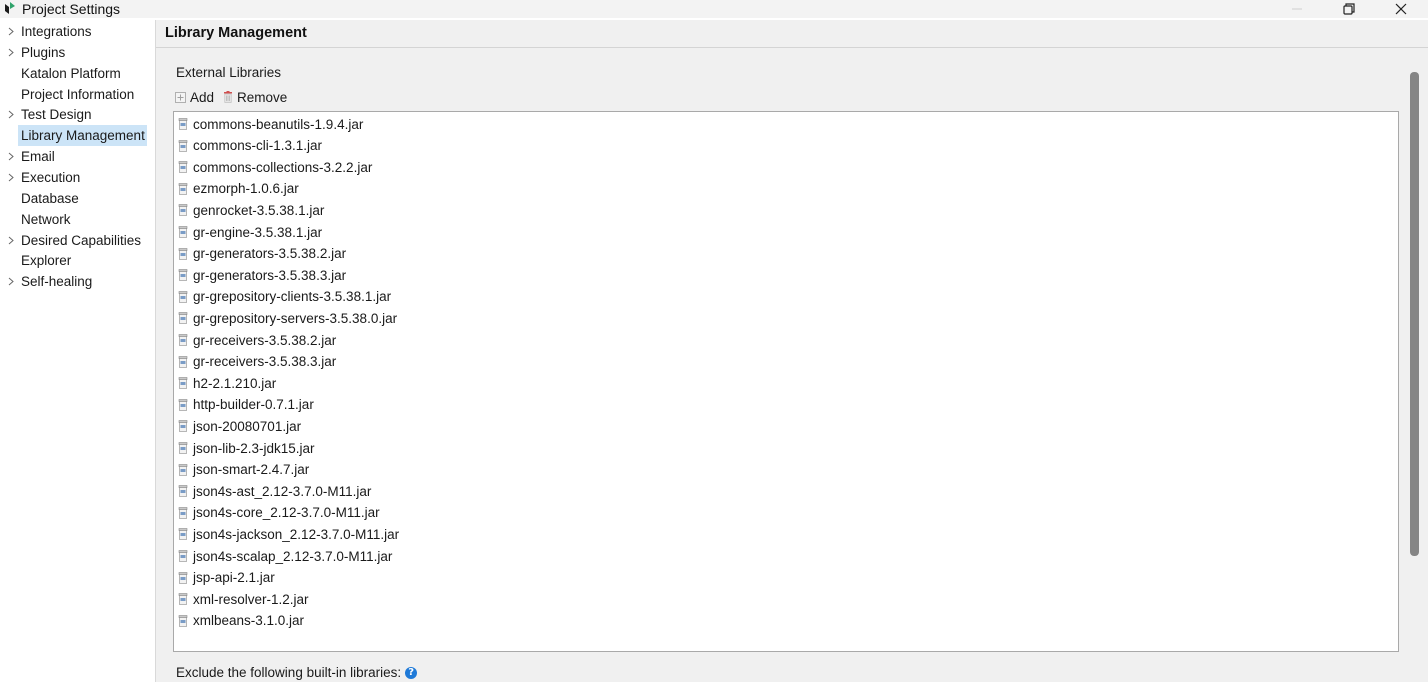 This screenshot has width=1428, height=682. I want to click on close-button, so click(1401, 9).